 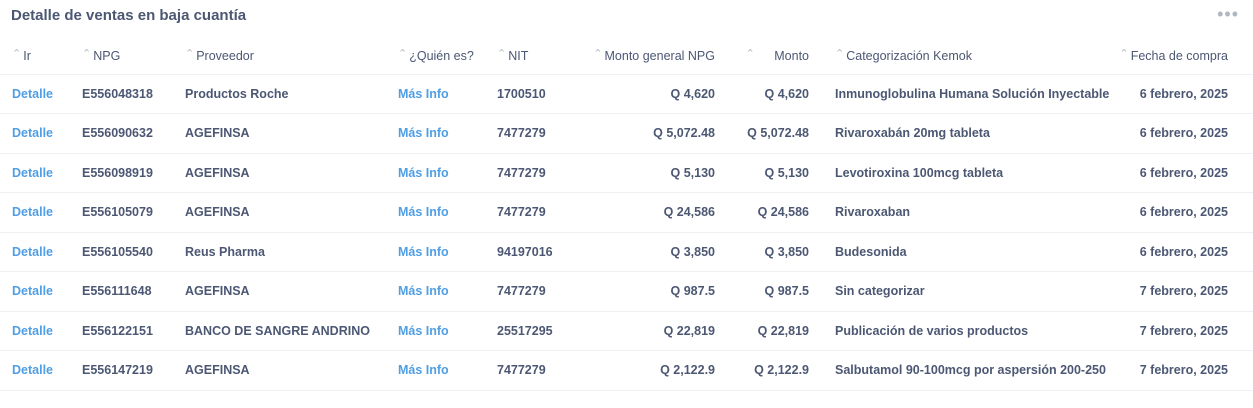 What do you see at coordinates (768, 370) in the screenshot?
I see `monto-cell: Q 2,122.9` at bounding box center [768, 370].